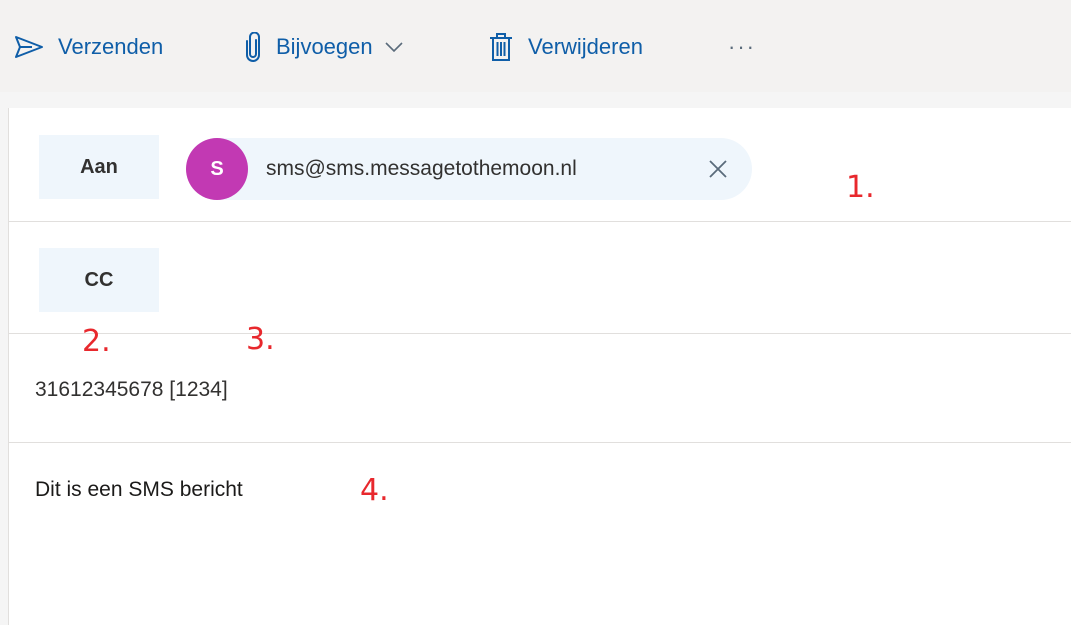 This screenshot has width=1071, height=625. I want to click on annotation-3: 3., so click(260, 339).